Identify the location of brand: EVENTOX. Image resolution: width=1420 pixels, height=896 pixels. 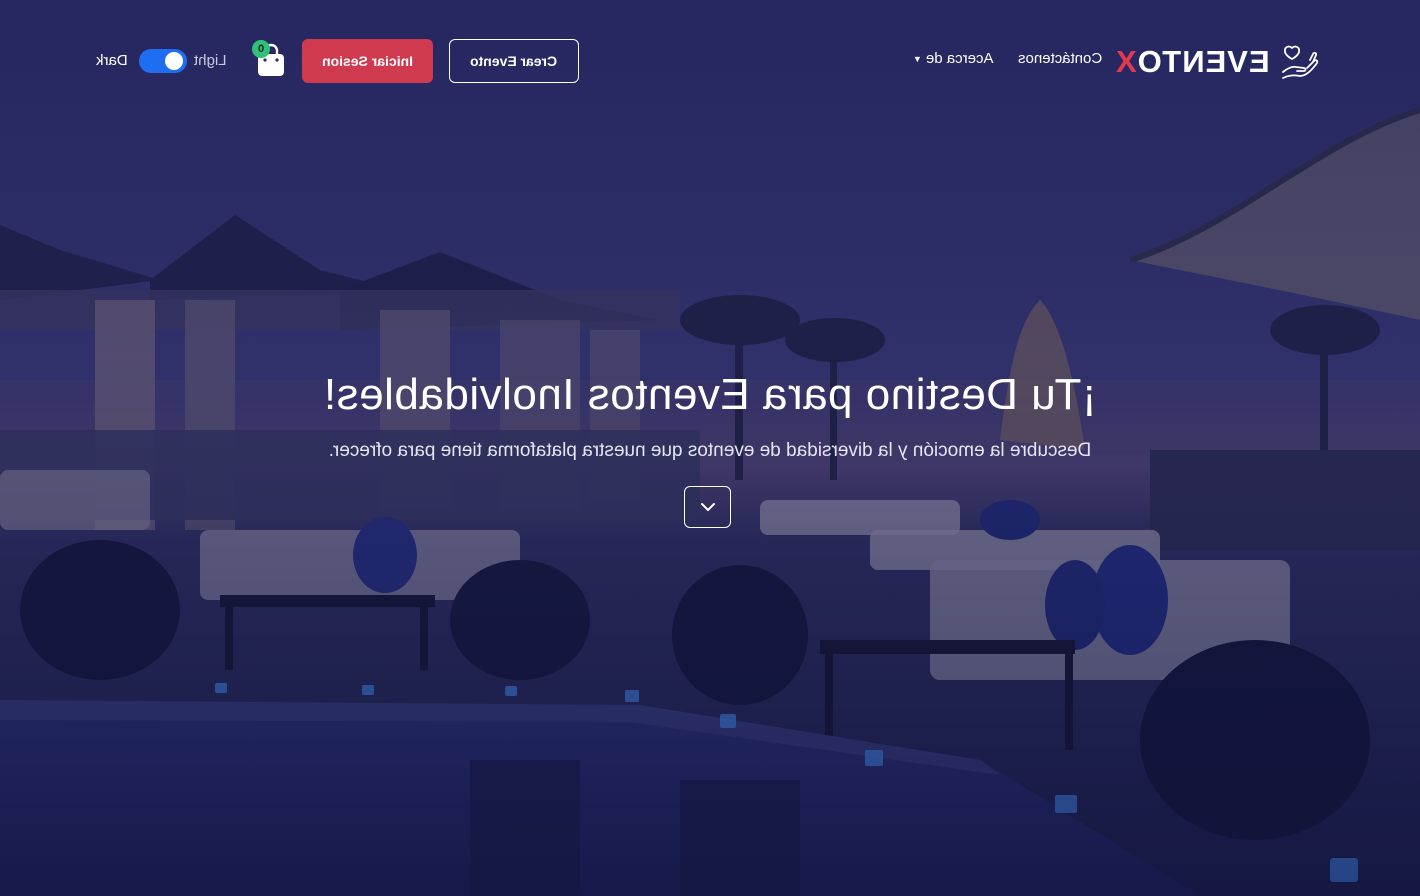
(1217, 62).